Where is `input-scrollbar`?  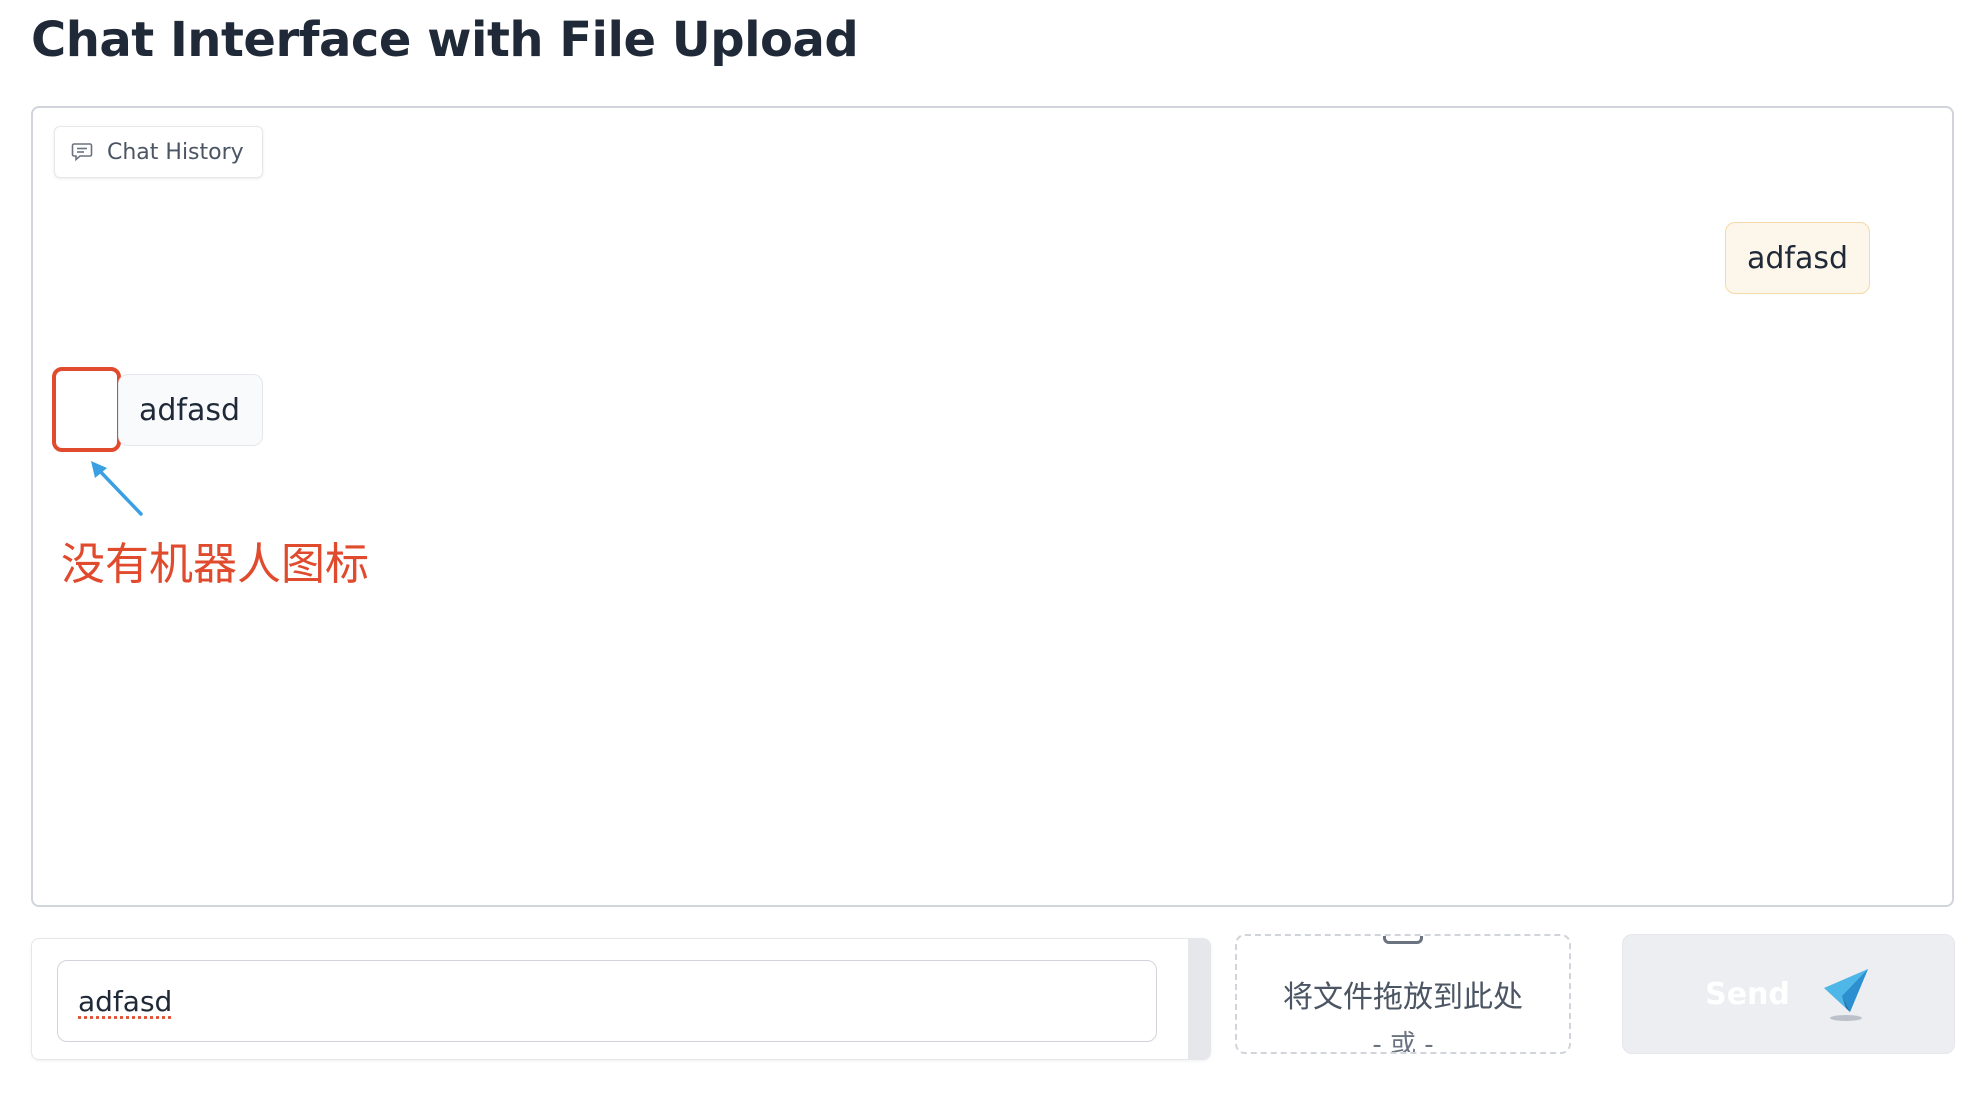 input-scrollbar is located at coordinates (1199, 999).